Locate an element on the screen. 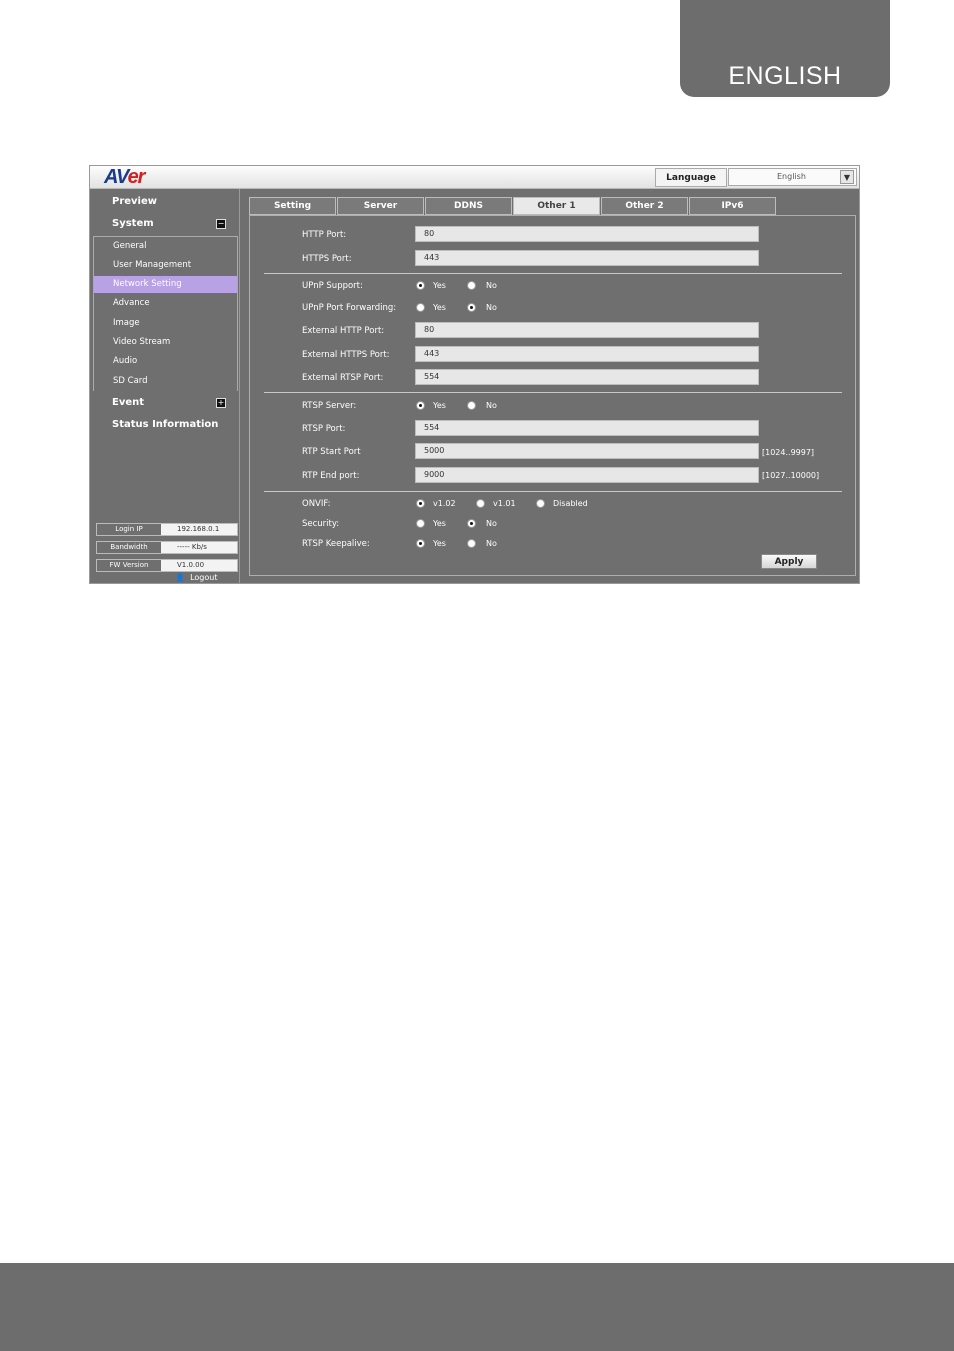 The image size is (954, 1351). external-https-port-label: External HTTPS Port: is located at coordinates (346, 355).